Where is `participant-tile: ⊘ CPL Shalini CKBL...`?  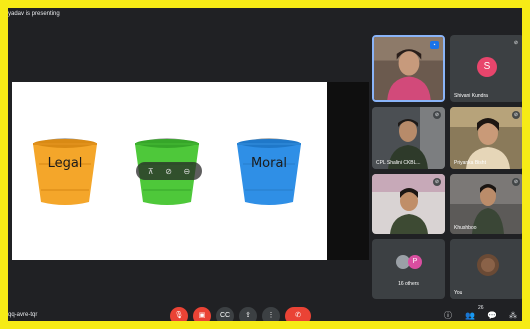
participant-tile: ⊘ CPL Shalini CKBL... is located at coordinates (408, 138).